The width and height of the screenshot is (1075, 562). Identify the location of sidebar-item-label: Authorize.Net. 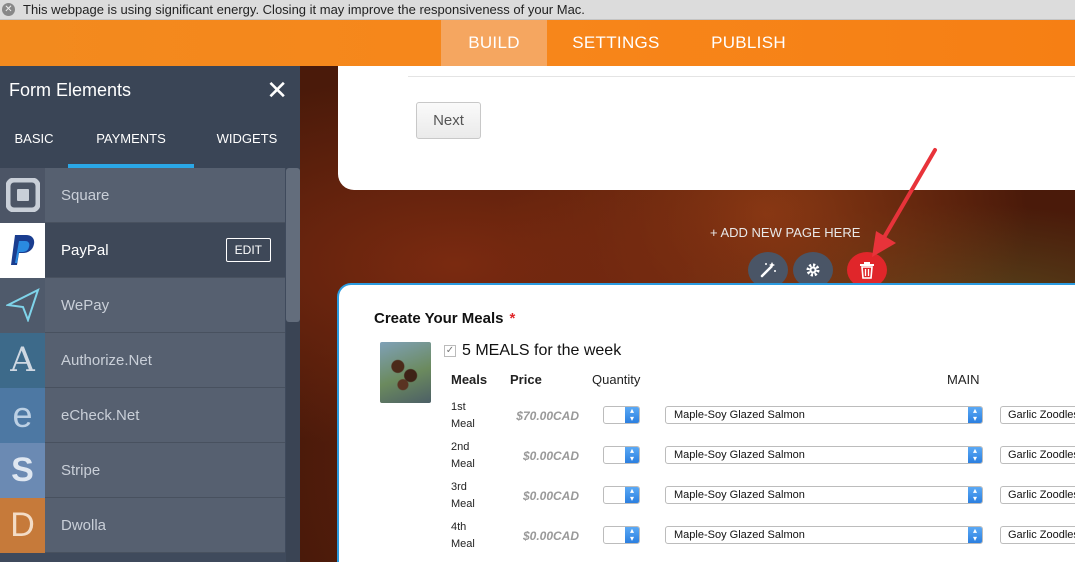
(106, 360).